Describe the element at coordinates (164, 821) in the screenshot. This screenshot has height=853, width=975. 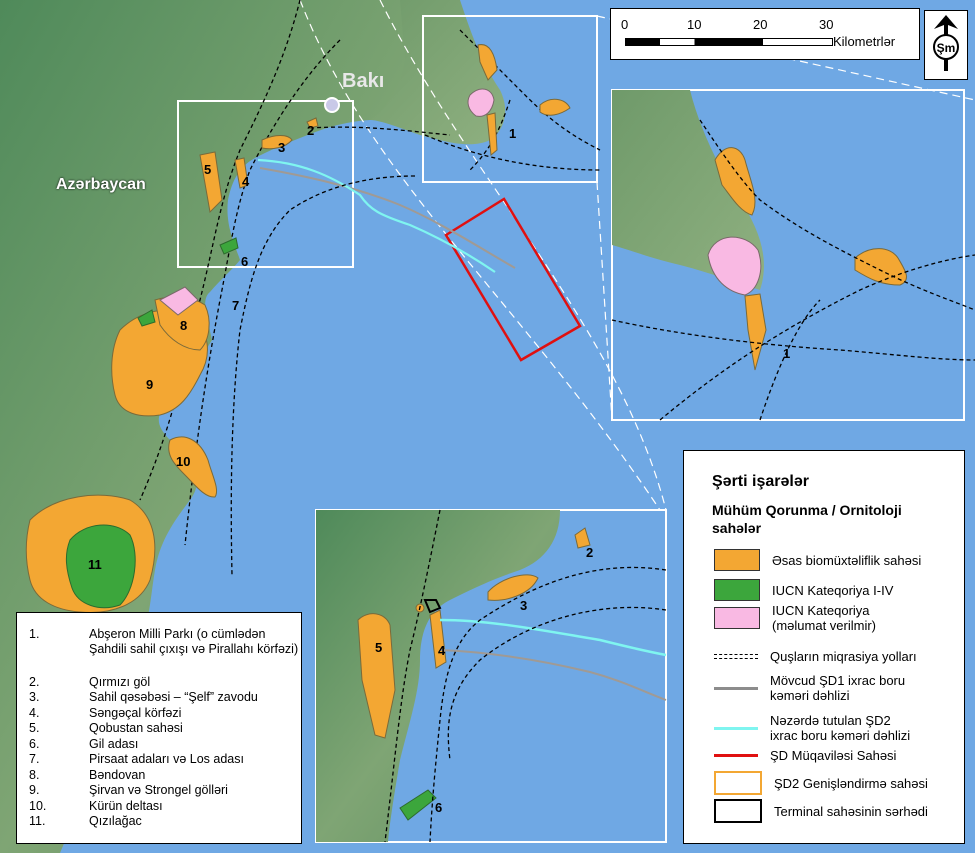
I see `site-row: 11. Qızılağac` at that location.